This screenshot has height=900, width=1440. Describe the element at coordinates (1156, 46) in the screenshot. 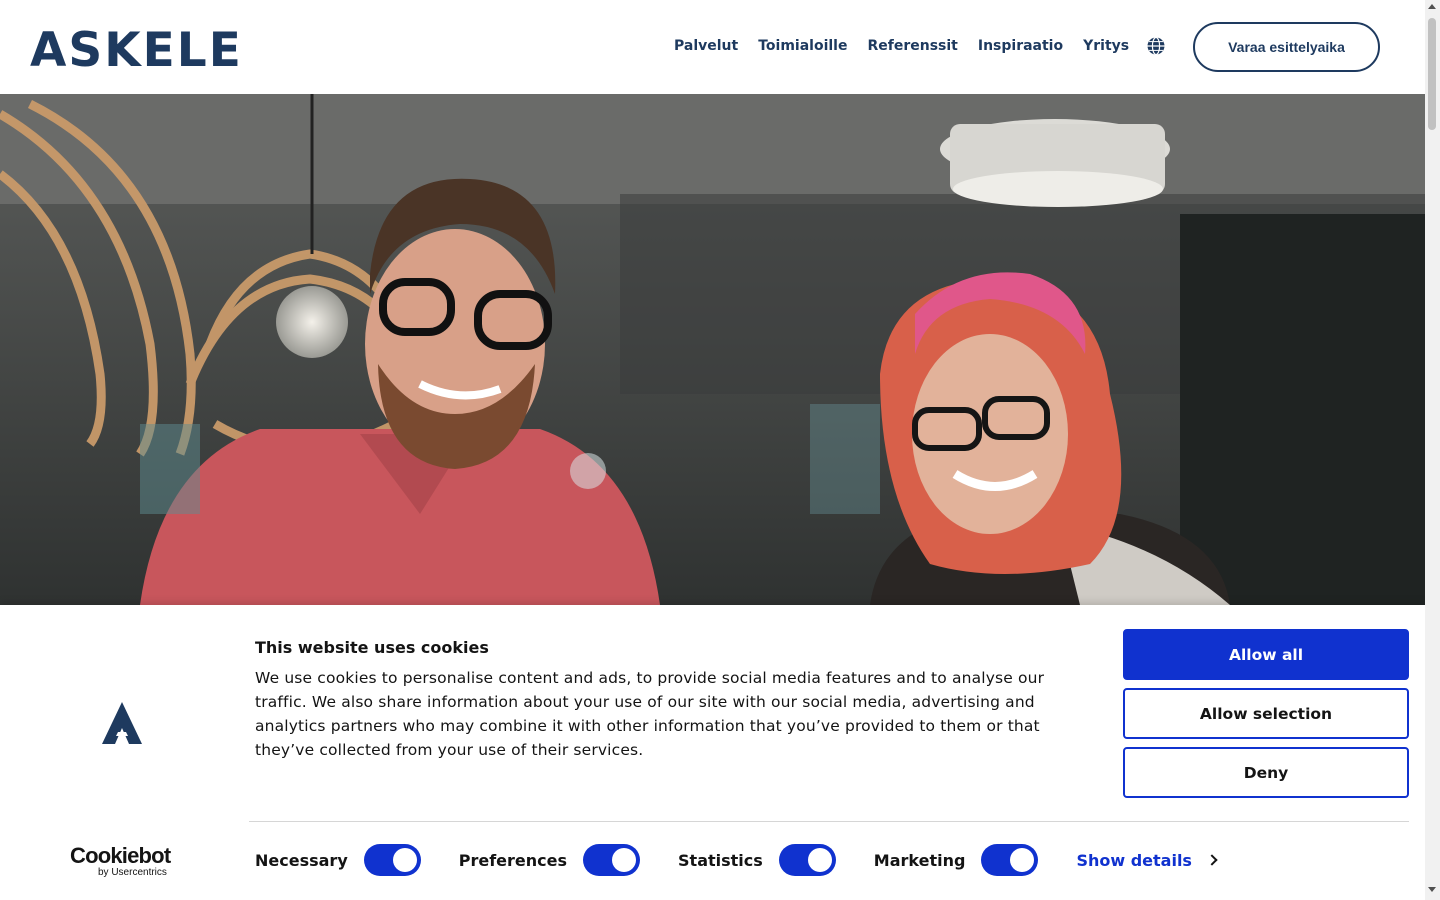

I see `globe-icon` at that location.